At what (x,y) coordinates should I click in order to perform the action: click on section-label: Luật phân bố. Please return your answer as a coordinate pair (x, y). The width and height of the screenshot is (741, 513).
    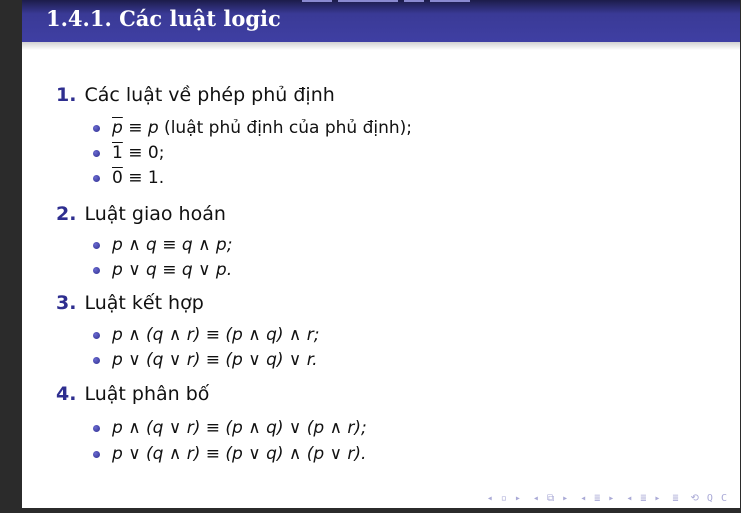
    Looking at the image, I should click on (147, 394).